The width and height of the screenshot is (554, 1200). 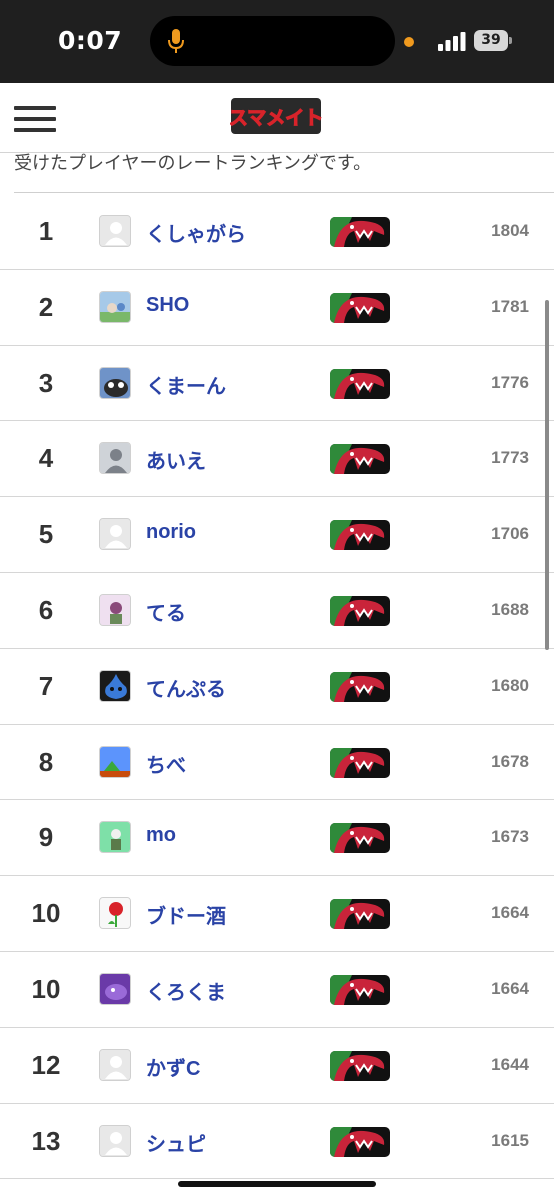 What do you see at coordinates (277, 1066) in the screenshot?
I see `ranking-row: 12 かずC 1644` at bounding box center [277, 1066].